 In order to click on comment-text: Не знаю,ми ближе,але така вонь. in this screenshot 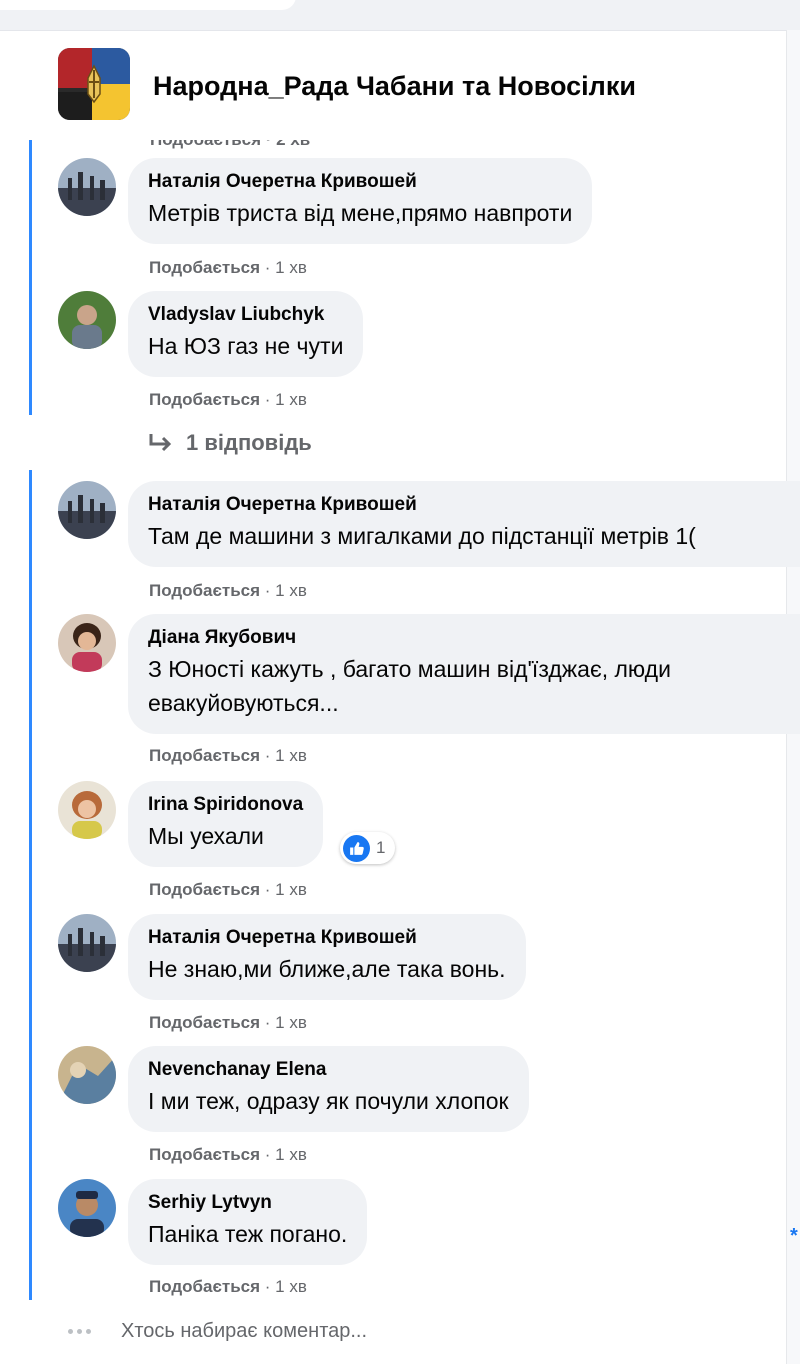, I will do `click(327, 969)`.